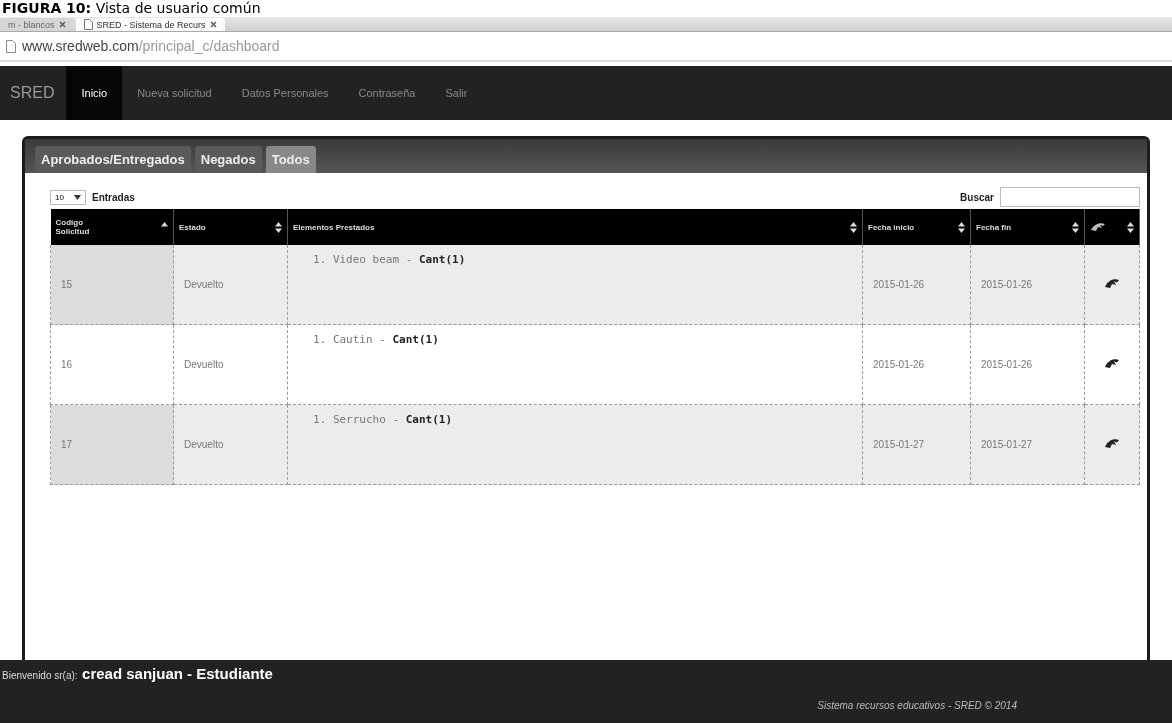  What do you see at coordinates (456, 93) in the screenshot?
I see `nav-link: Salir` at bounding box center [456, 93].